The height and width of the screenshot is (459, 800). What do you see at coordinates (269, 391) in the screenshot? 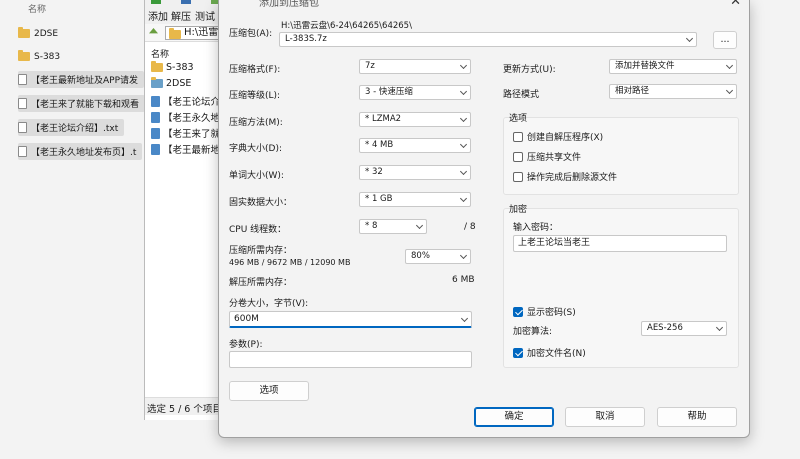
I see `options-button: 选项` at bounding box center [269, 391].